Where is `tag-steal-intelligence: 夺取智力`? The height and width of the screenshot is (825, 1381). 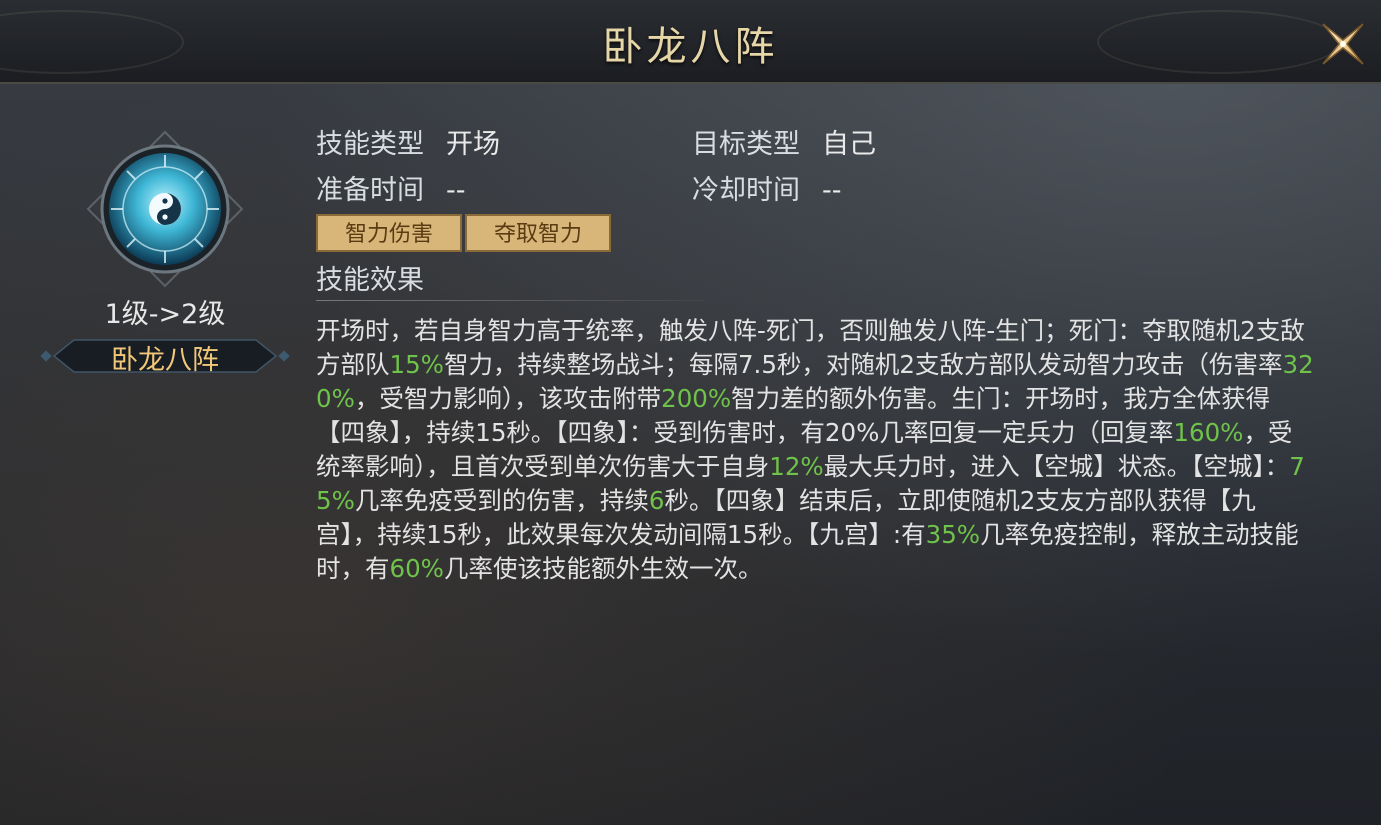
tag-steal-intelligence: 夺取智力 is located at coordinates (538, 233).